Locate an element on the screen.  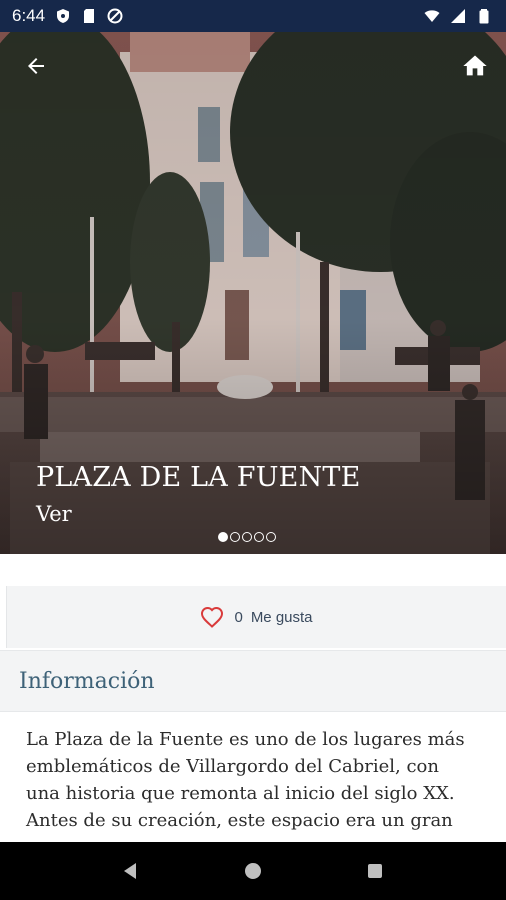
home-icon is located at coordinates (475, 65).